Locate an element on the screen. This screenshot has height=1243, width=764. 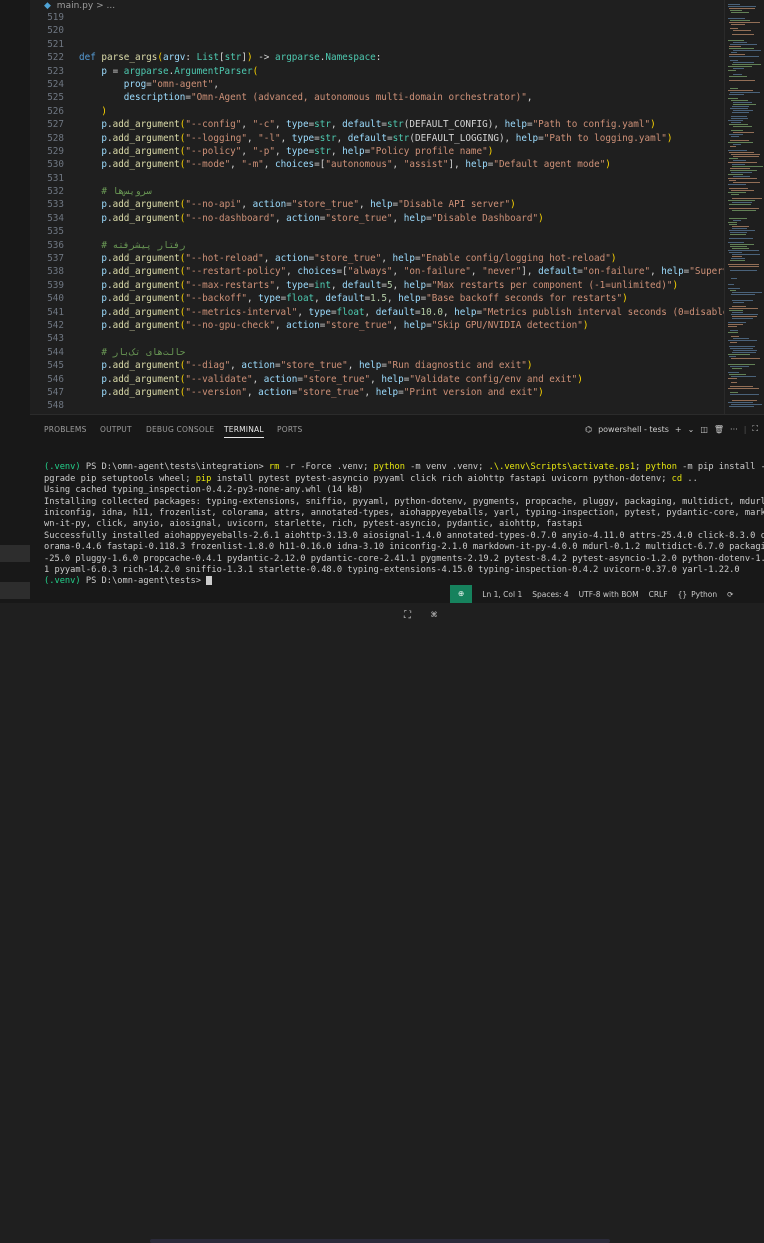
tab-terminal: TERMINAL is located at coordinates (244, 431).